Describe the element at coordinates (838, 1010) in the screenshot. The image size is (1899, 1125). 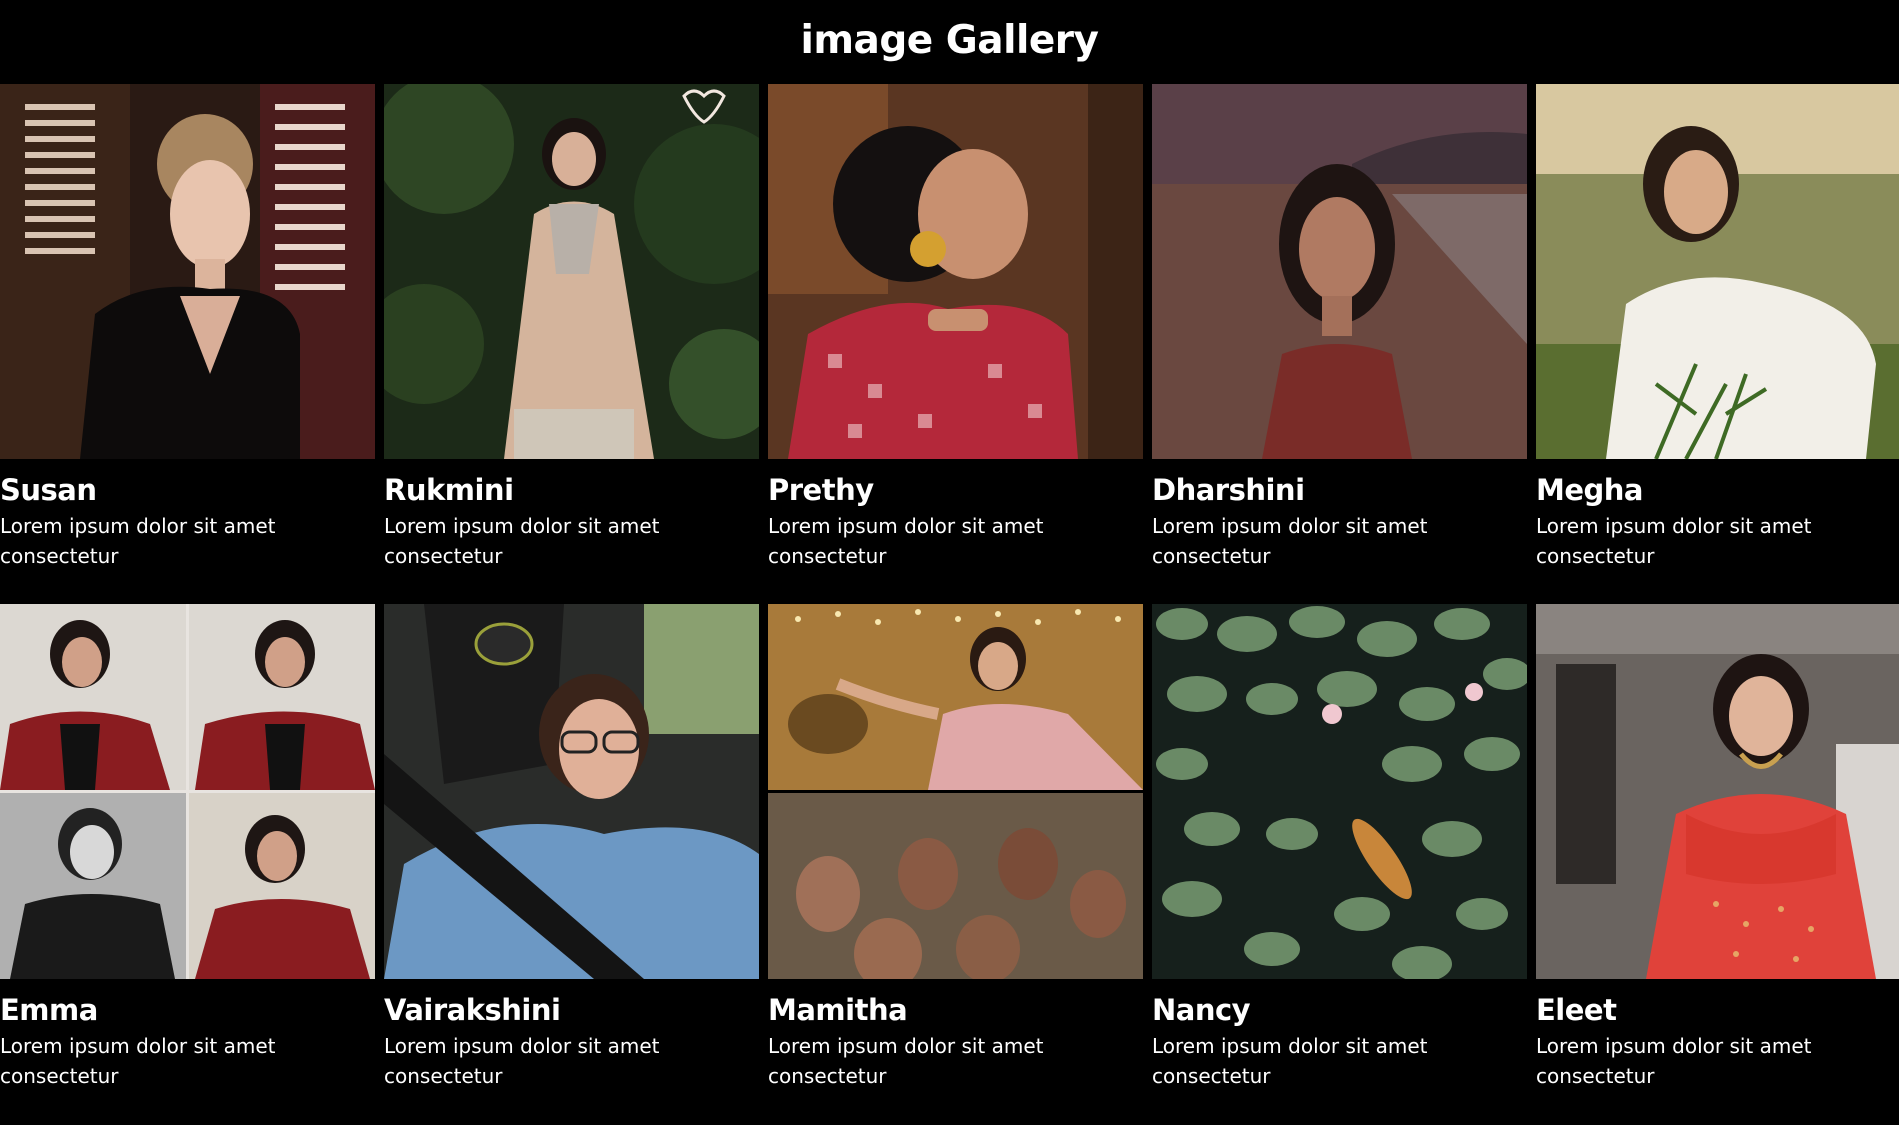
I see `card-name: Mamitha` at that location.